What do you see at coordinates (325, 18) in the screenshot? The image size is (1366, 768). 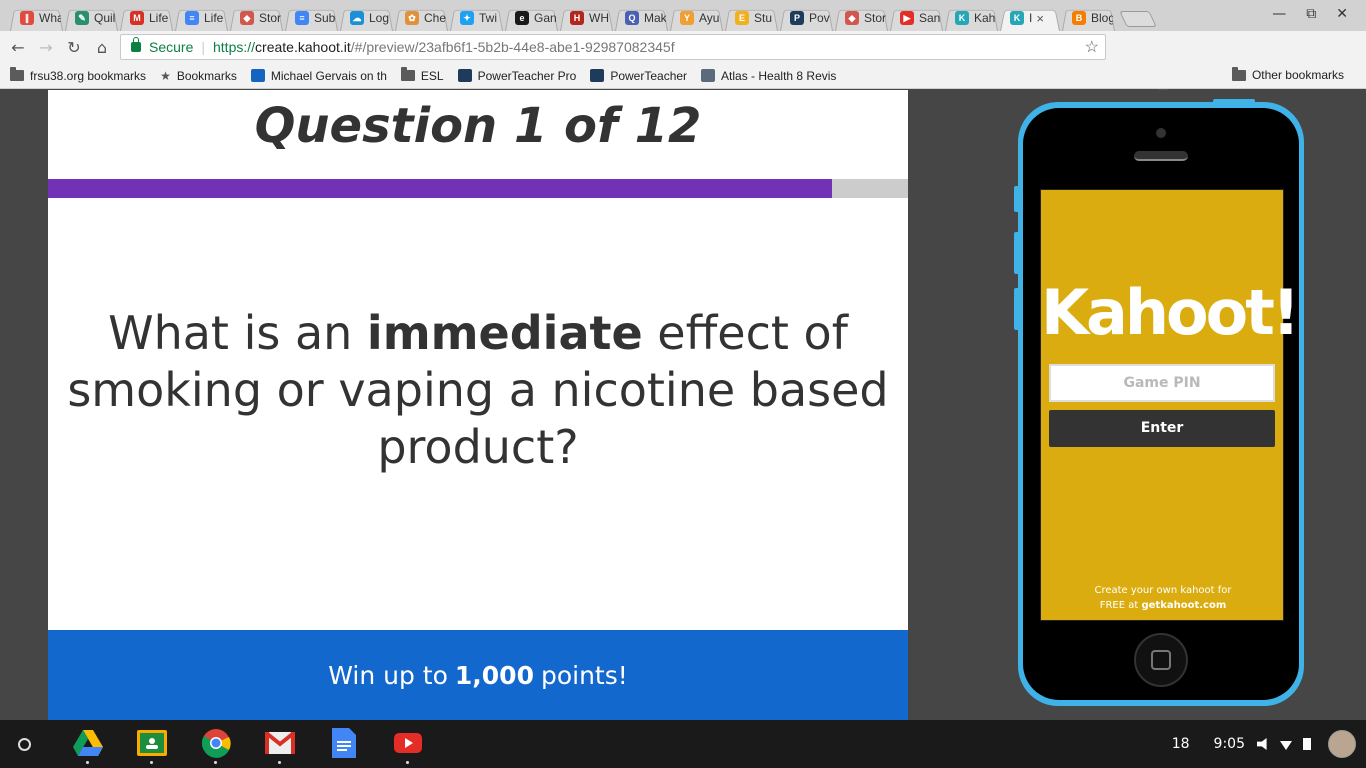 I see `tab-title: Sub` at bounding box center [325, 18].